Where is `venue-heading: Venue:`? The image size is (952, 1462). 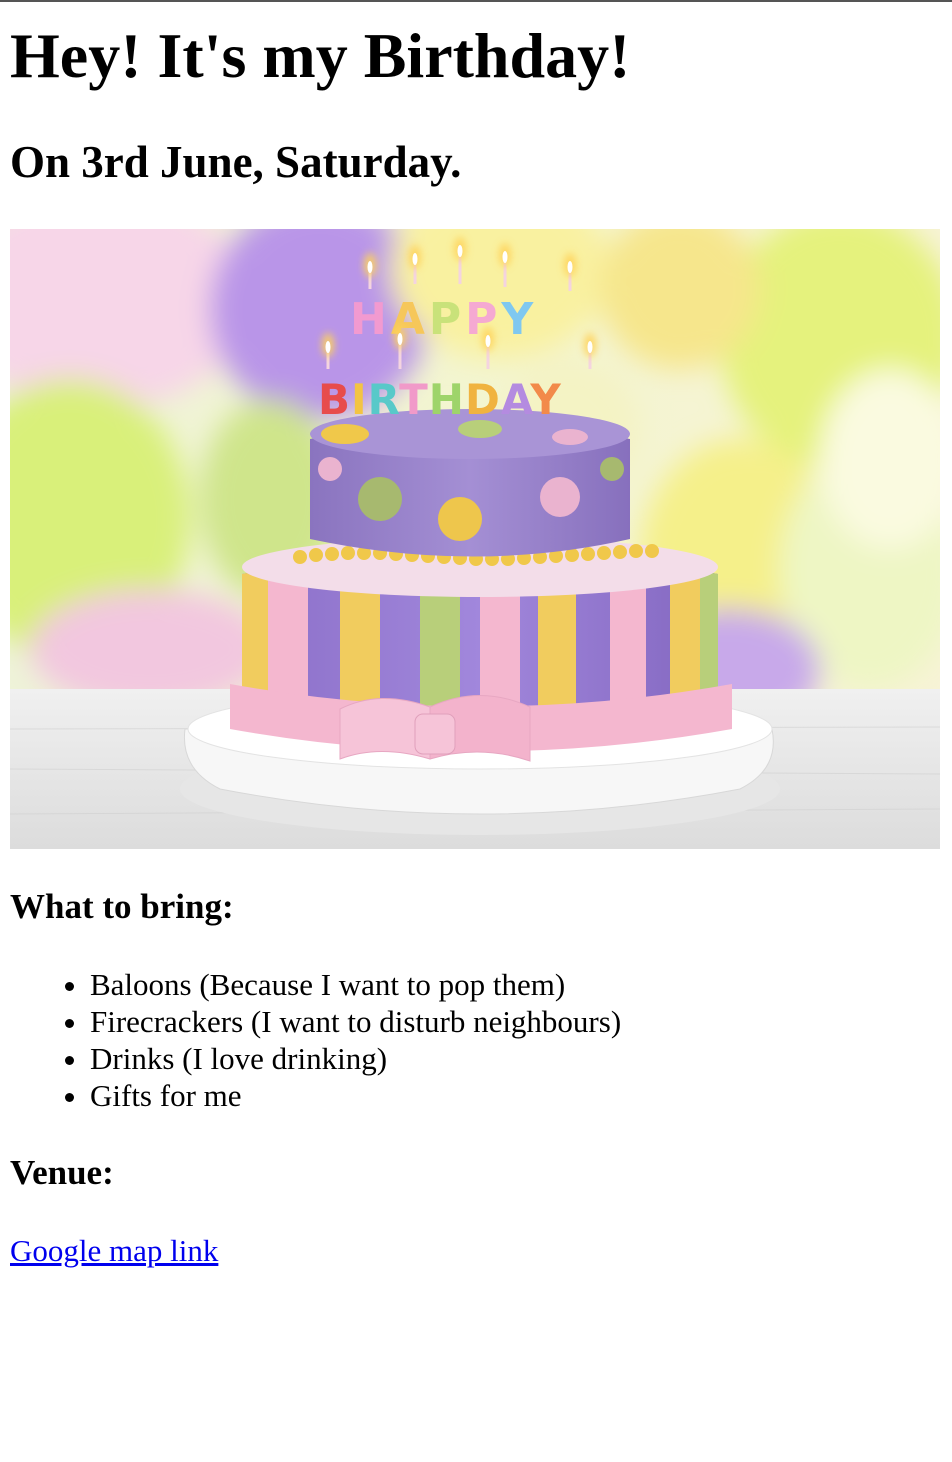 venue-heading: Venue: is located at coordinates (62, 1172).